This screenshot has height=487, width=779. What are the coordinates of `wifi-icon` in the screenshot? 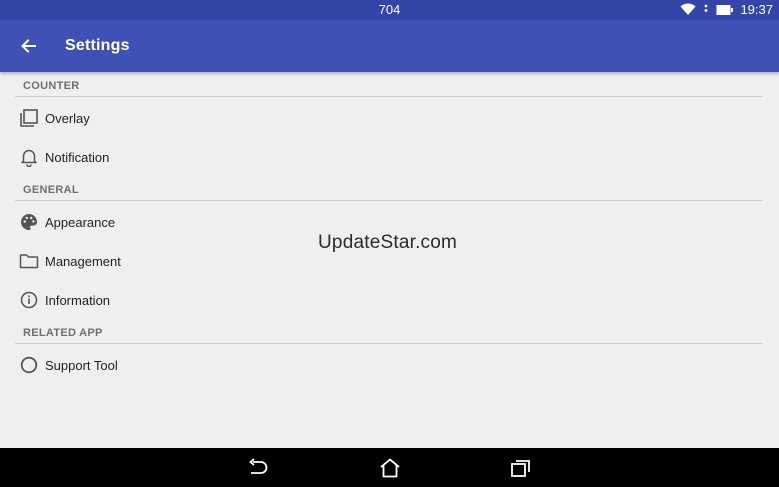 It's located at (688, 9).